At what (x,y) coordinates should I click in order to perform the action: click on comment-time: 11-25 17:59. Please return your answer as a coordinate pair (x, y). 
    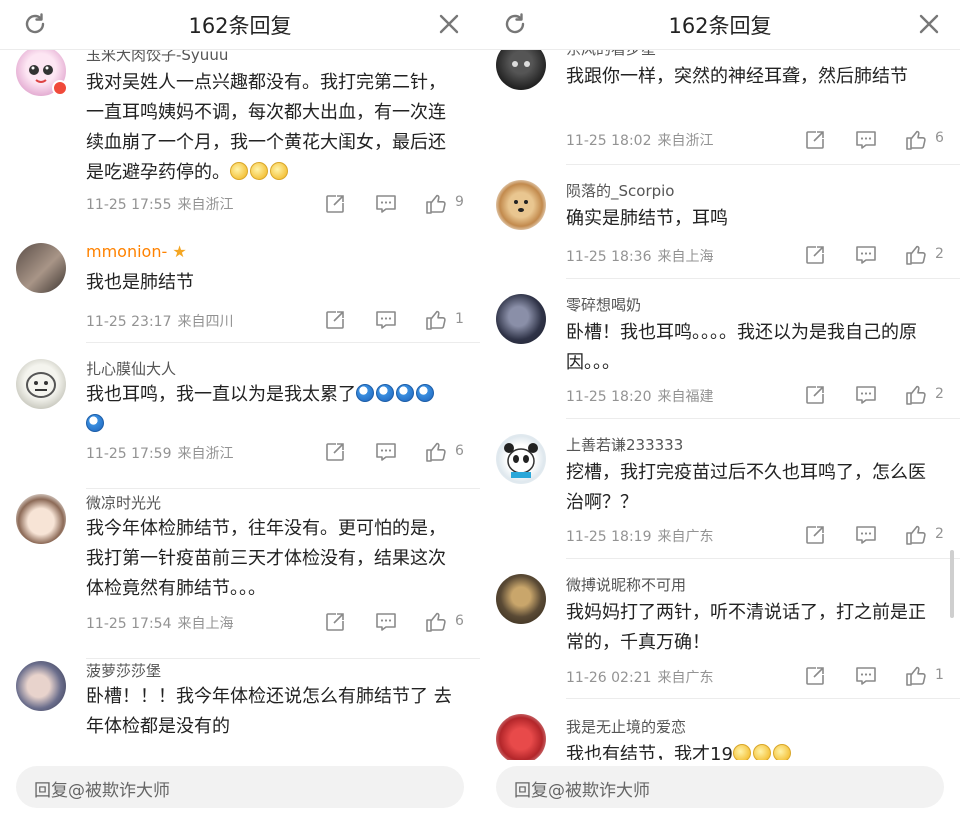
    Looking at the image, I should click on (129, 454).